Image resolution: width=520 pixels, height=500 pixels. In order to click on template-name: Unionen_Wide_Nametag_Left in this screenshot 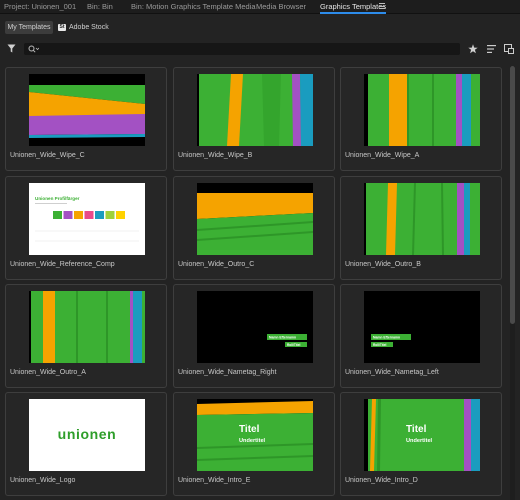, I will do `click(392, 372)`.